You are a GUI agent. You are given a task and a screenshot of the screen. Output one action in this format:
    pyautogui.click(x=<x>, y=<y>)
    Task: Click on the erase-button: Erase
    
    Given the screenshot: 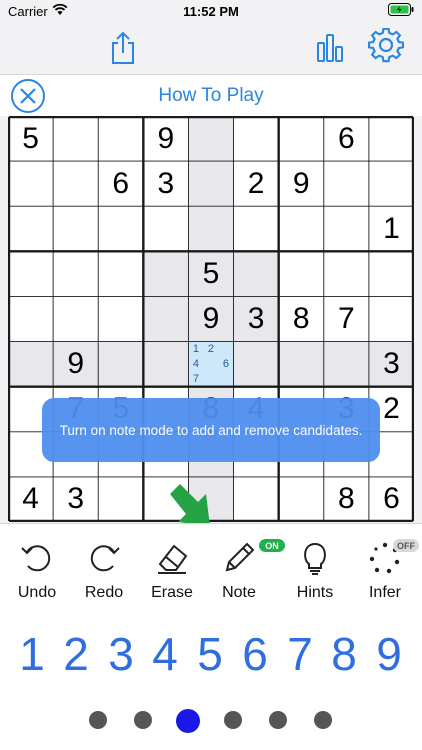 What is the action you would take?
    pyautogui.click(x=172, y=573)
    